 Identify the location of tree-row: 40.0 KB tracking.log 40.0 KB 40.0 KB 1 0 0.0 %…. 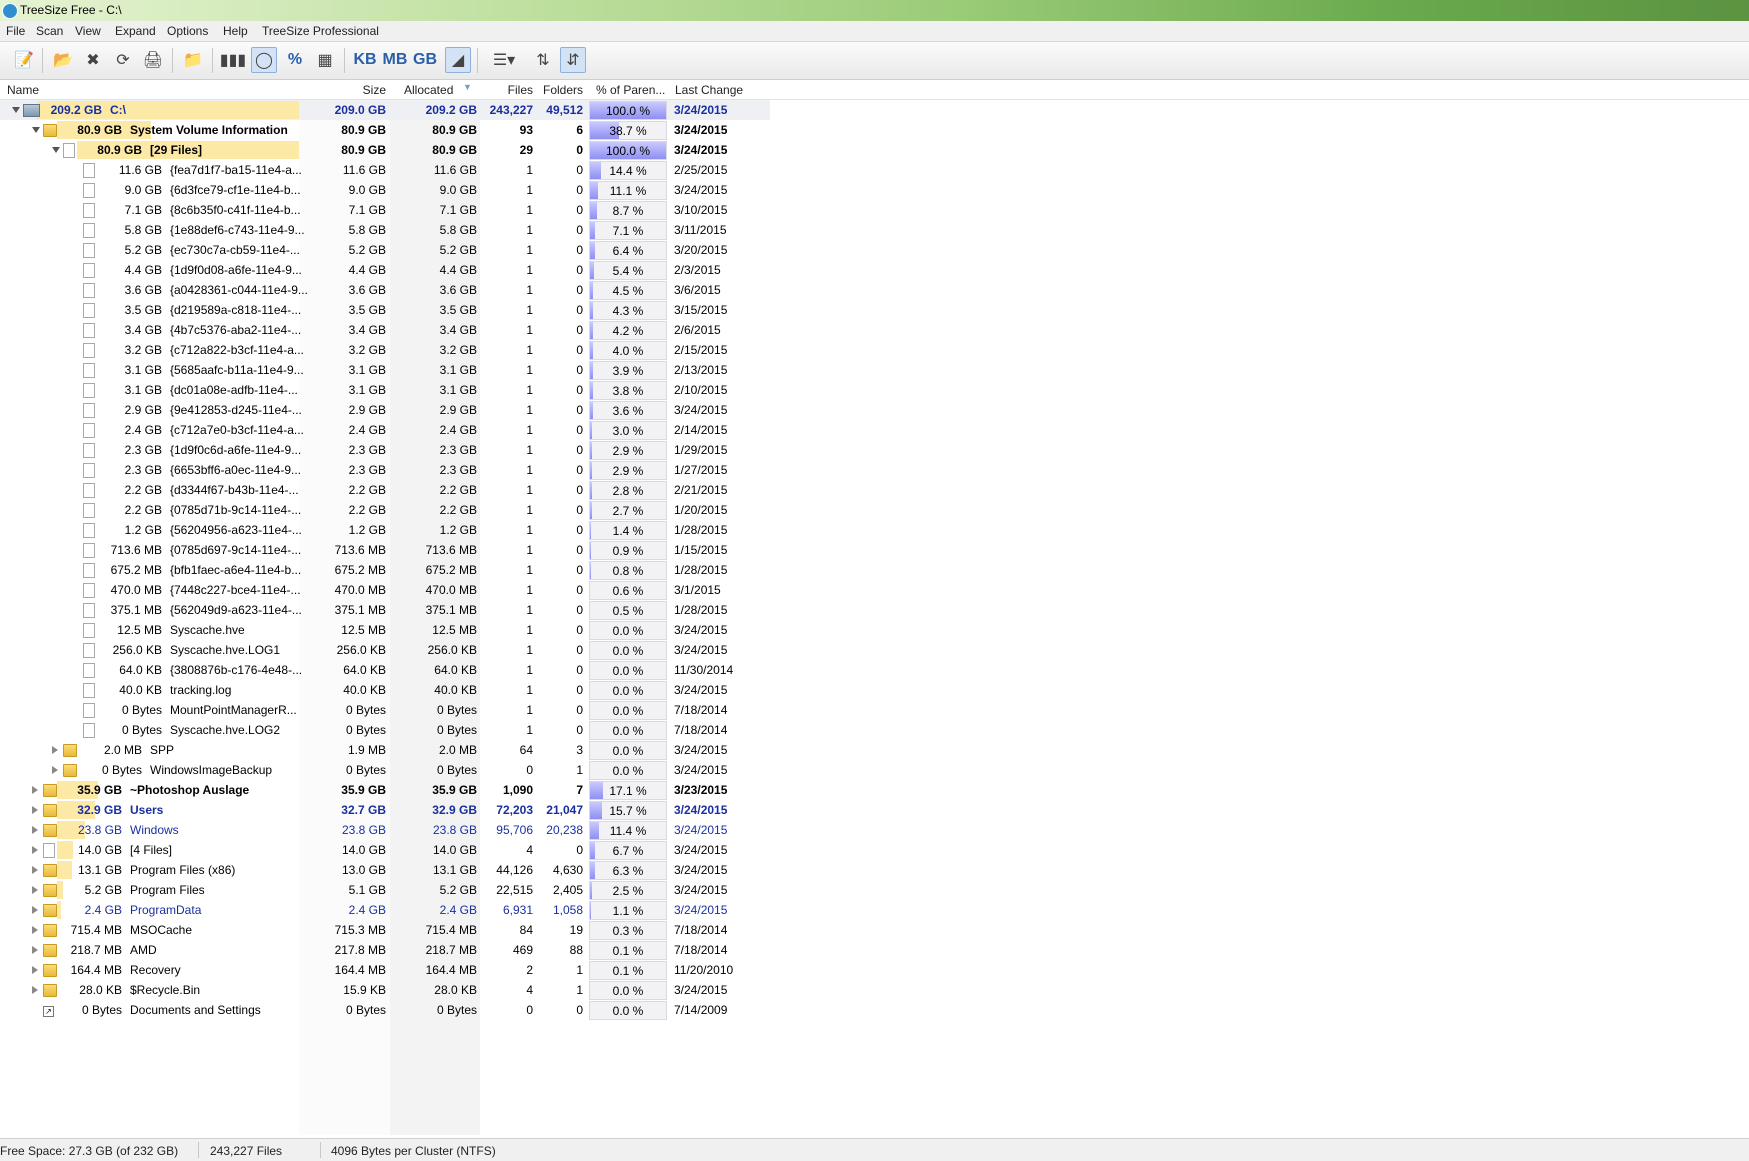
(385, 690).